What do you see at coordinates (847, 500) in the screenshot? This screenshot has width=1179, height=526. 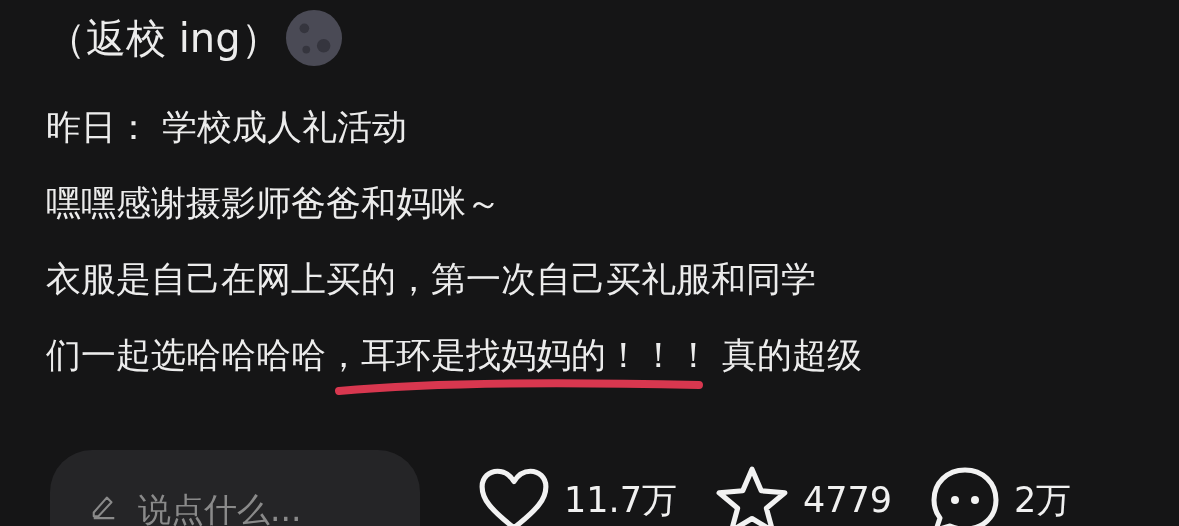 I see `stat-count: 4779` at bounding box center [847, 500].